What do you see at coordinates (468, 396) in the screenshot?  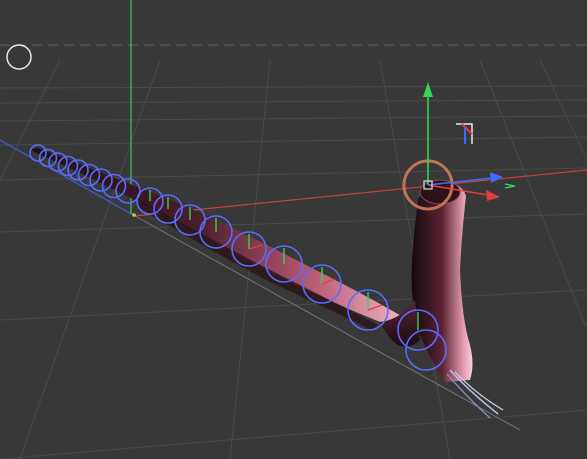 I see `tube-wire-c` at bounding box center [468, 396].